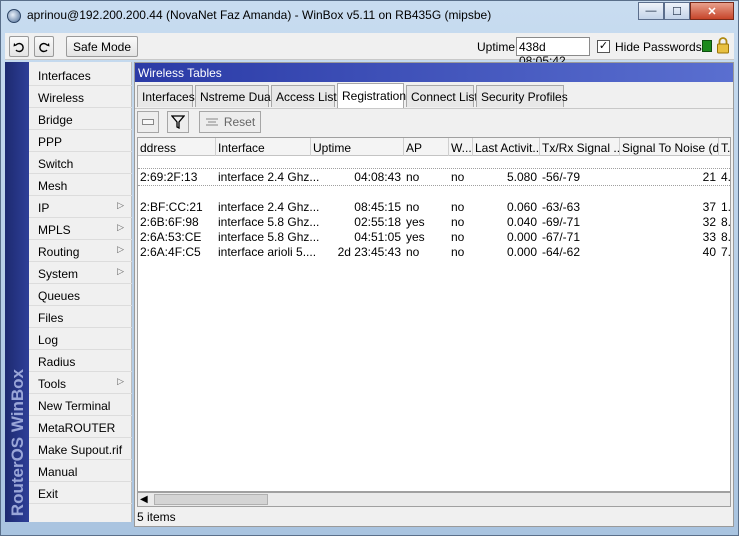  I want to click on cell-txrx-signal: -64/-62, so click(561, 252).